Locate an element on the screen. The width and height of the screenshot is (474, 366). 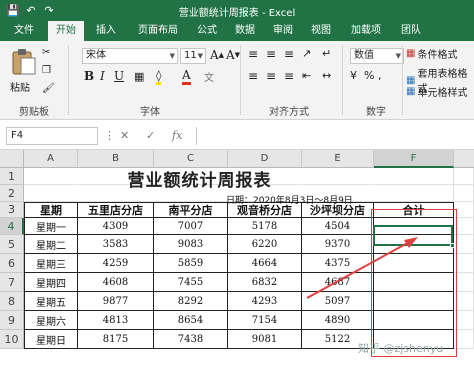
sales-cell: 8175 is located at coordinates (116, 339).